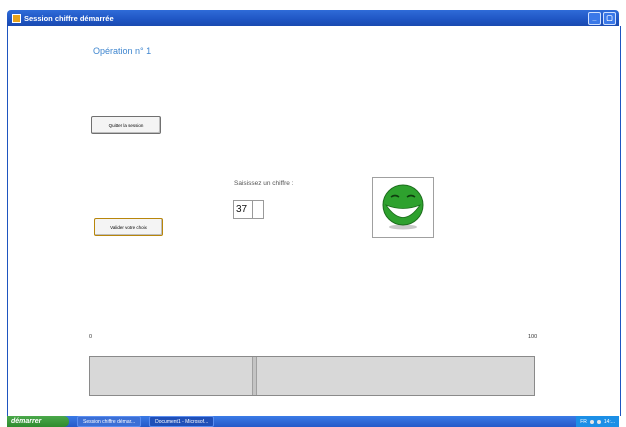  I want to click on feedback-panel, so click(403, 207).